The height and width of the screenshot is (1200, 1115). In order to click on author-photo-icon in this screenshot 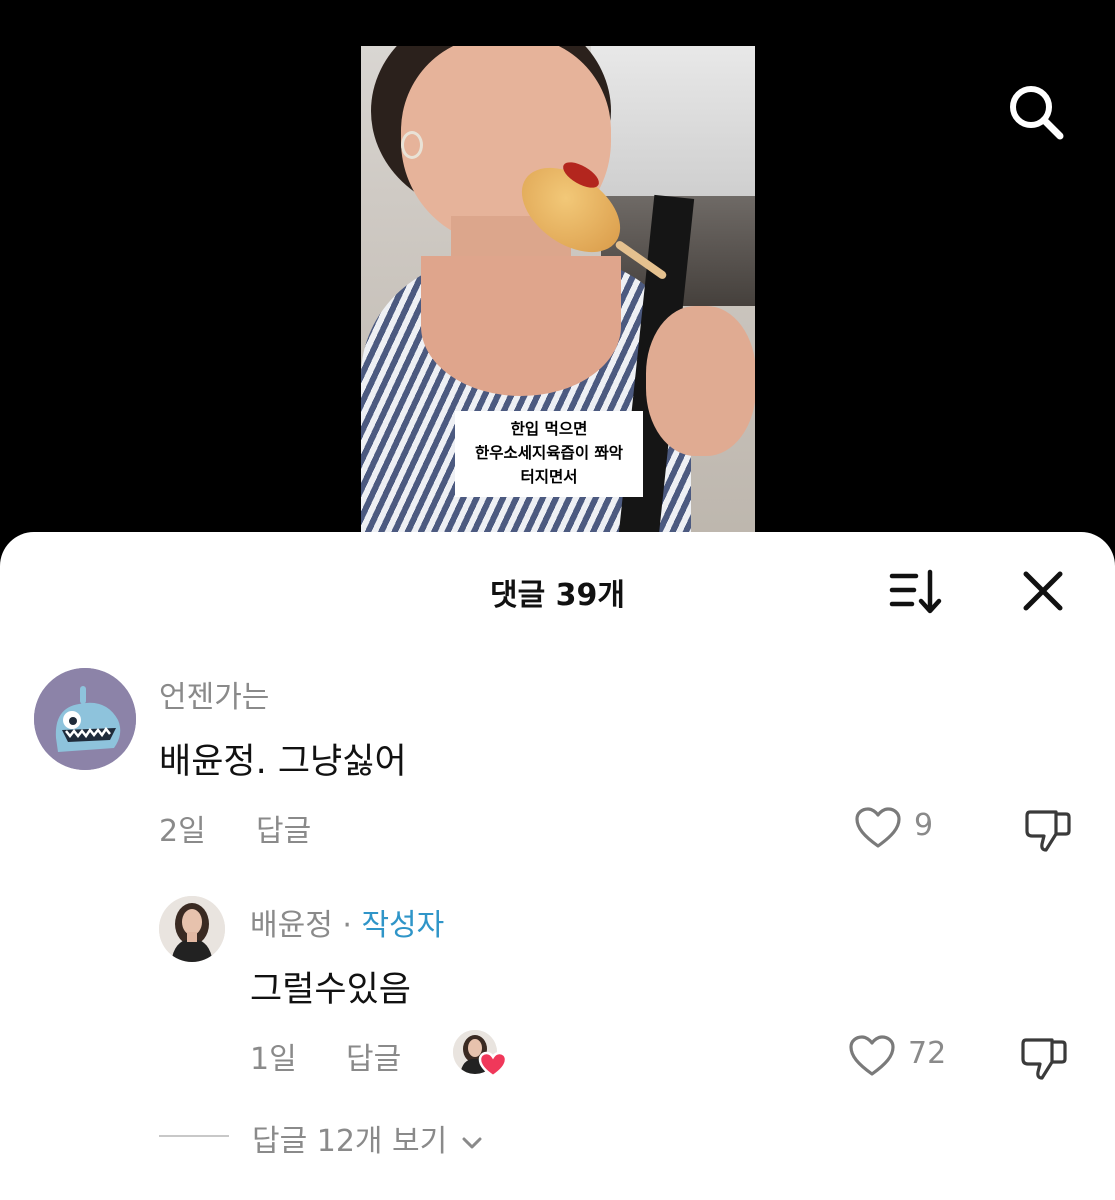, I will do `click(192, 929)`.